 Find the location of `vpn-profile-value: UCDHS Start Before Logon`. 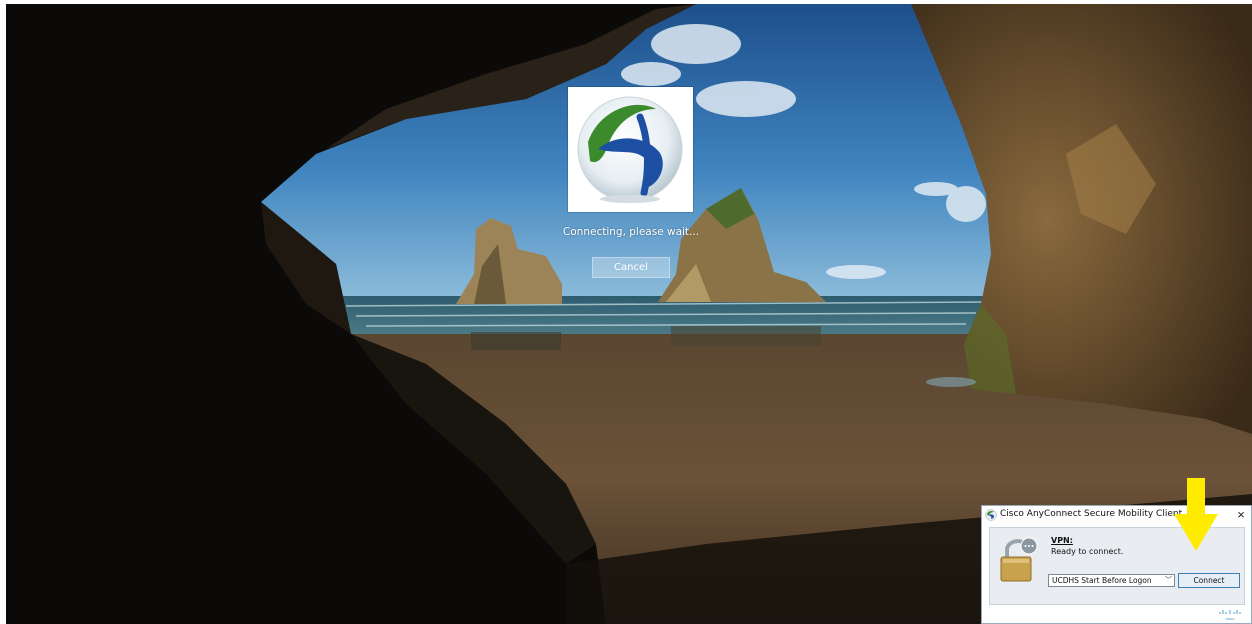

vpn-profile-value: UCDHS Start Before Logon is located at coordinates (1102, 580).